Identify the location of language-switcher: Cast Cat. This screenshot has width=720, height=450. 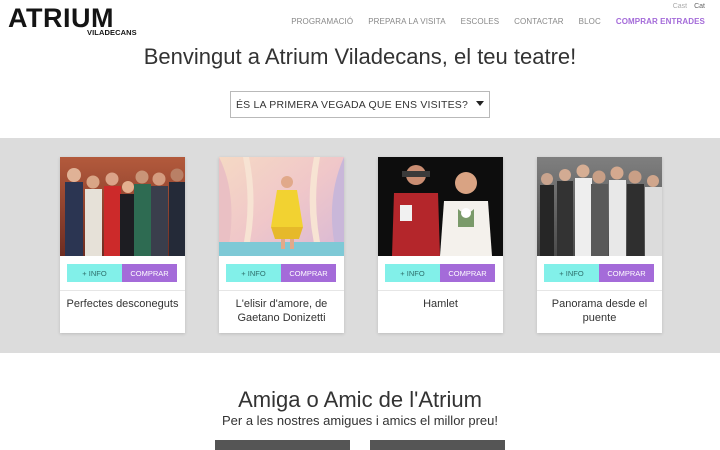
(686, 6).